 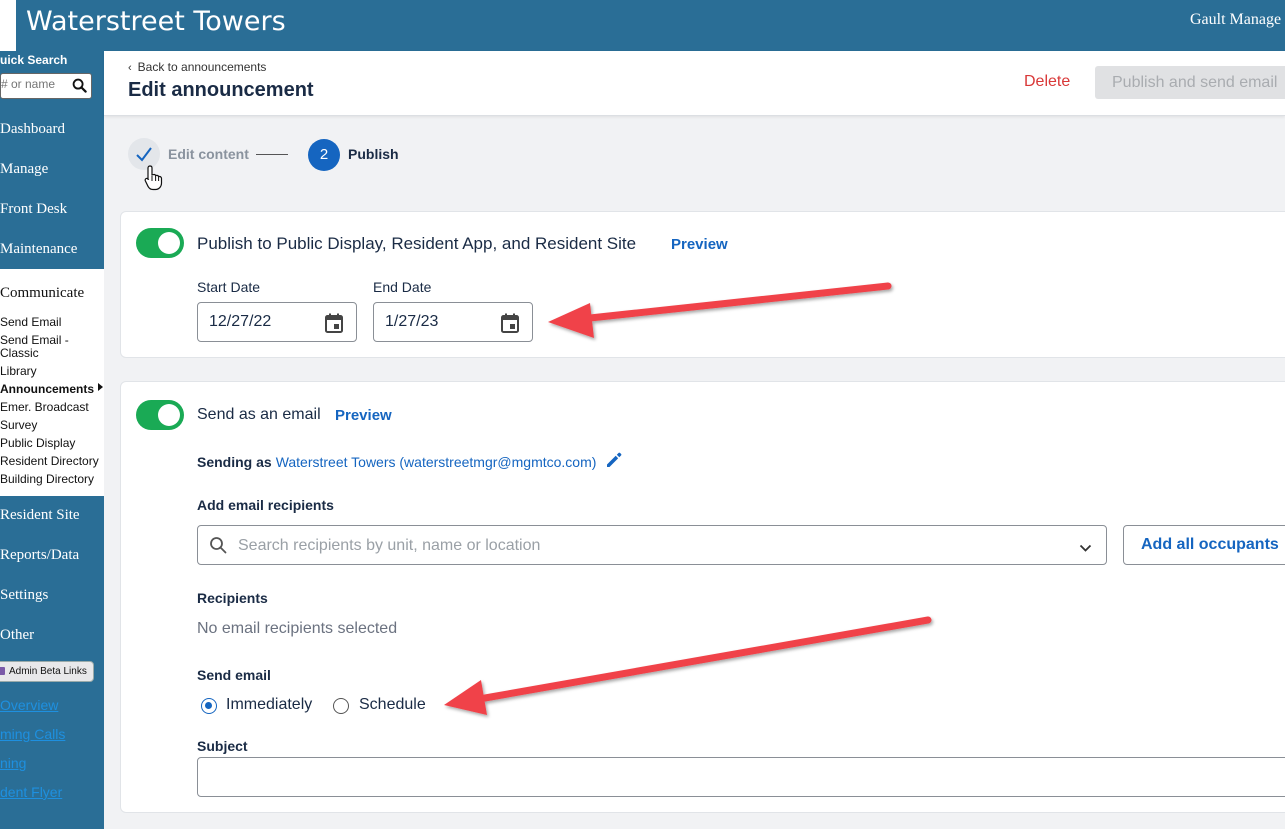 What do you see at coordinates (1190, 82) in the screenshot?
I see `publish-and-send-email-button: Publish and send email` at bounding box center [1190, 82].